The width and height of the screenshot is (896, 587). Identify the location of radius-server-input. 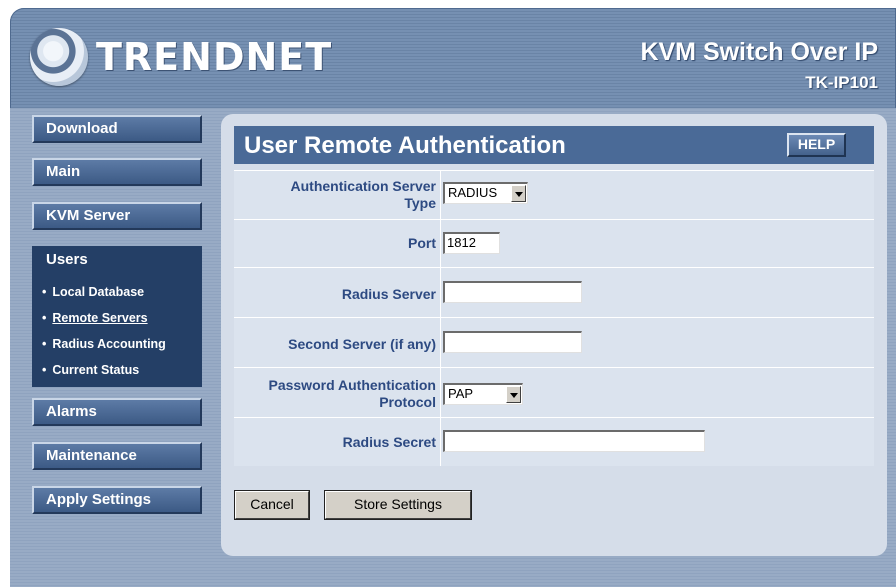
(512, 292).